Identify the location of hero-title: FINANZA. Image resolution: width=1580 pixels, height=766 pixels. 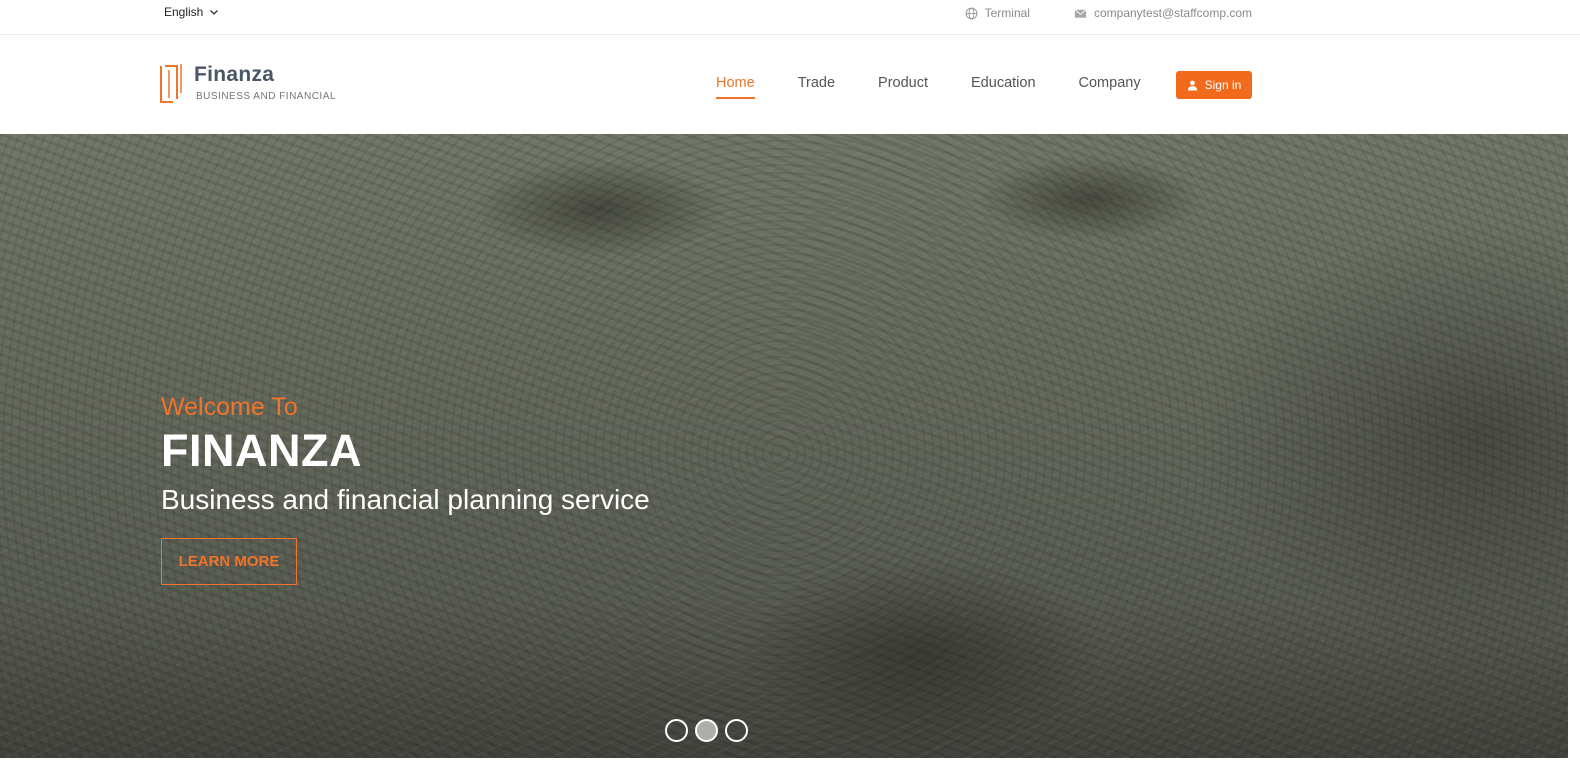
(261, 450).